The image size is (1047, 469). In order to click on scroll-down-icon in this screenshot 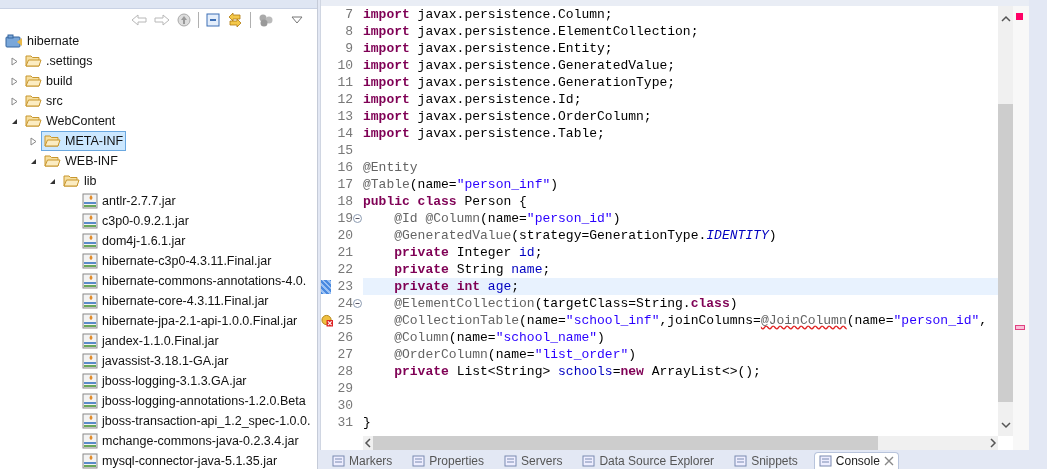, I will do `click(1005, 425)`.